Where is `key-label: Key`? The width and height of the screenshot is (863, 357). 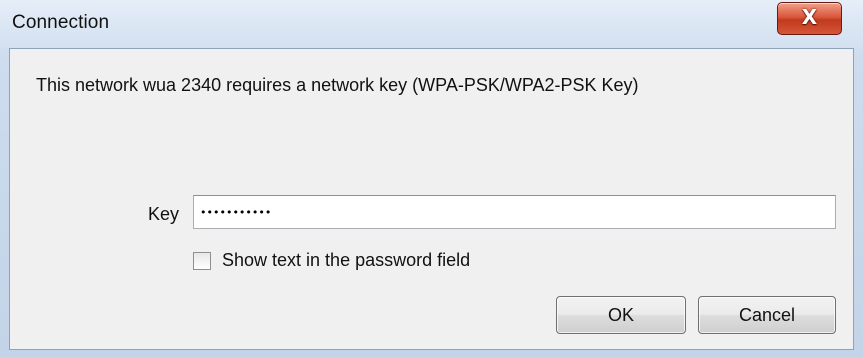
key-label: Key is located at coordinates (164, 214).